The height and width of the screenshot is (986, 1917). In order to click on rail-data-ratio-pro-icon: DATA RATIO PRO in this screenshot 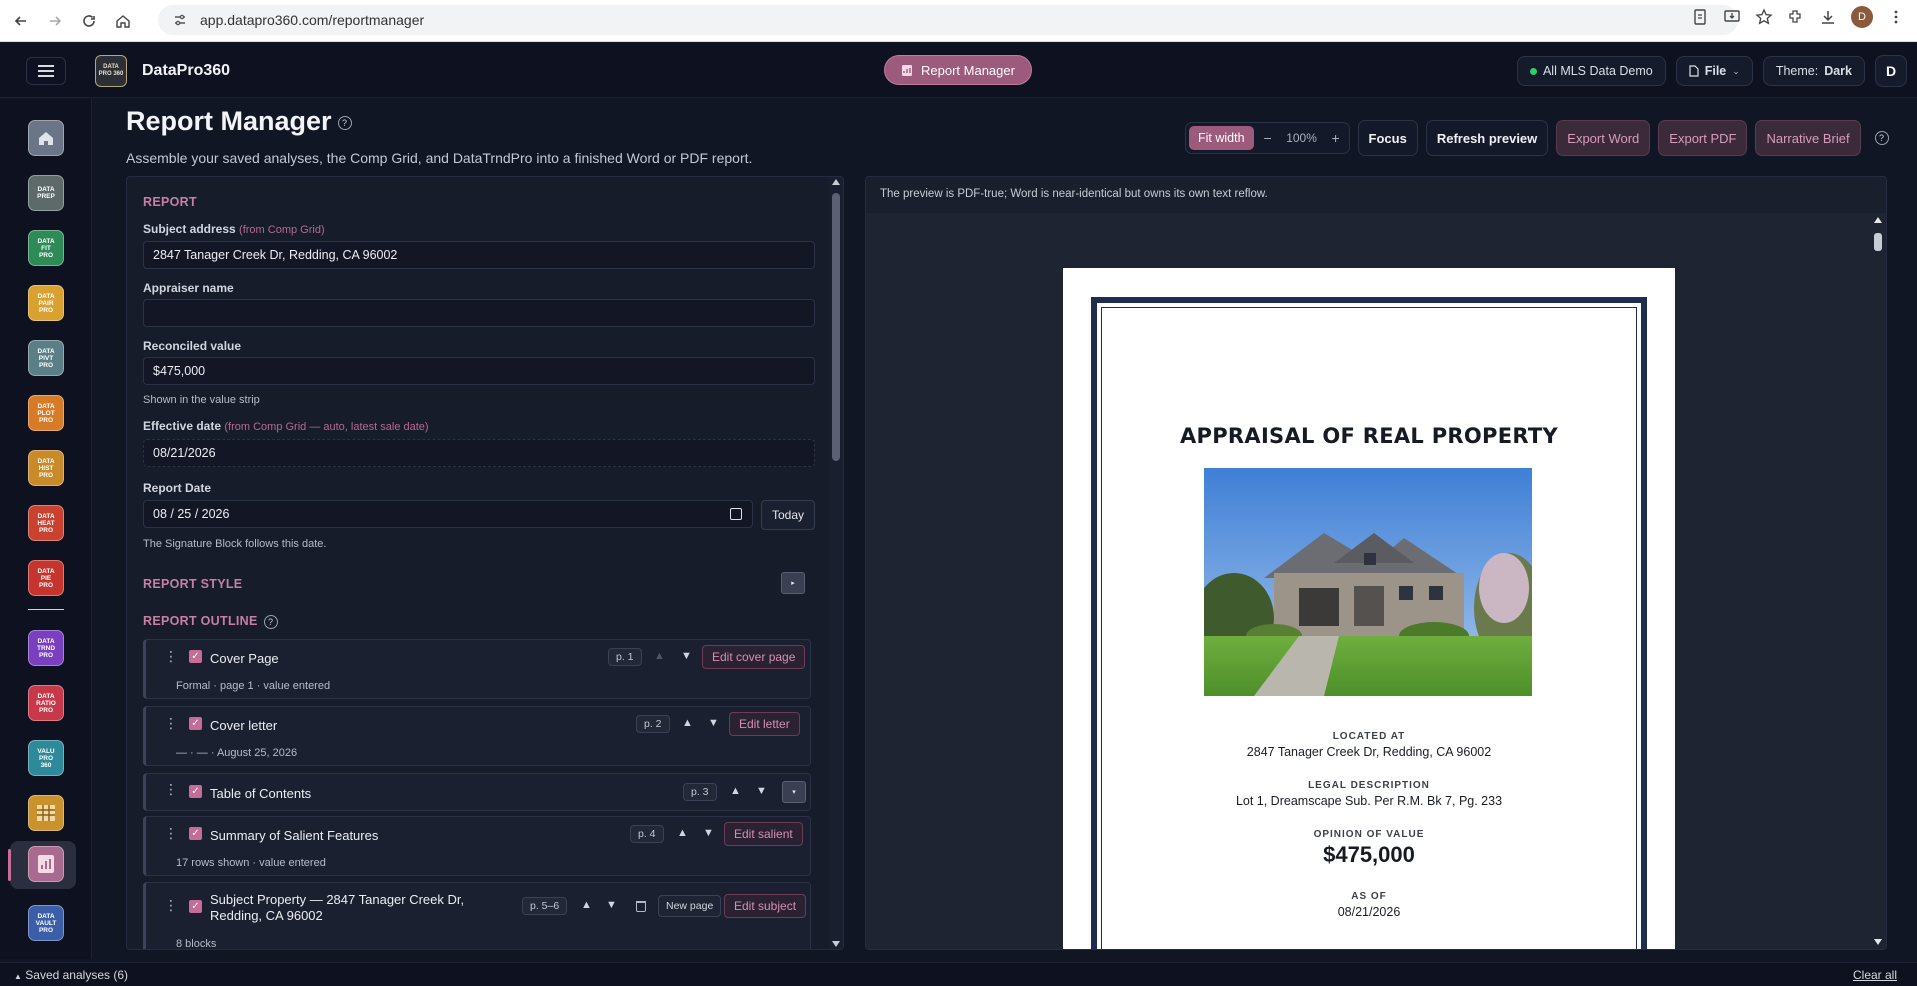, I will do `click(46, 703)`.